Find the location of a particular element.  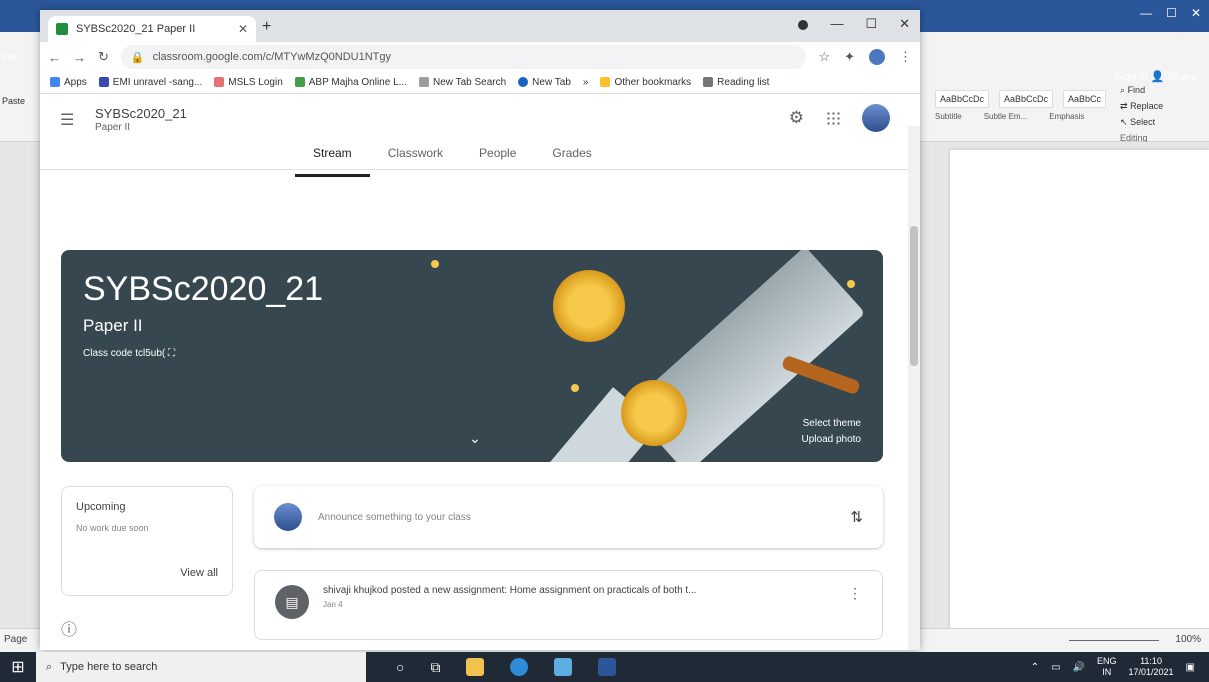

chevron-up-icon: ⌃ is located at coordinates (1035, 667).